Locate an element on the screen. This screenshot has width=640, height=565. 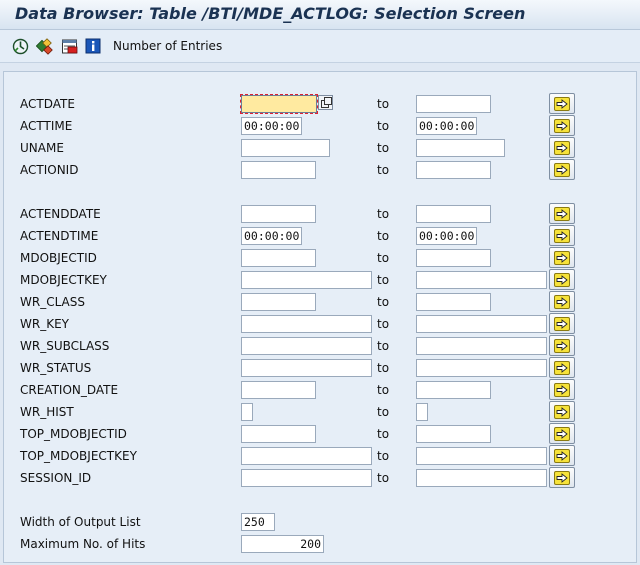
label-creation-date: CREATION_DATE is located at coordinates (69, 390).